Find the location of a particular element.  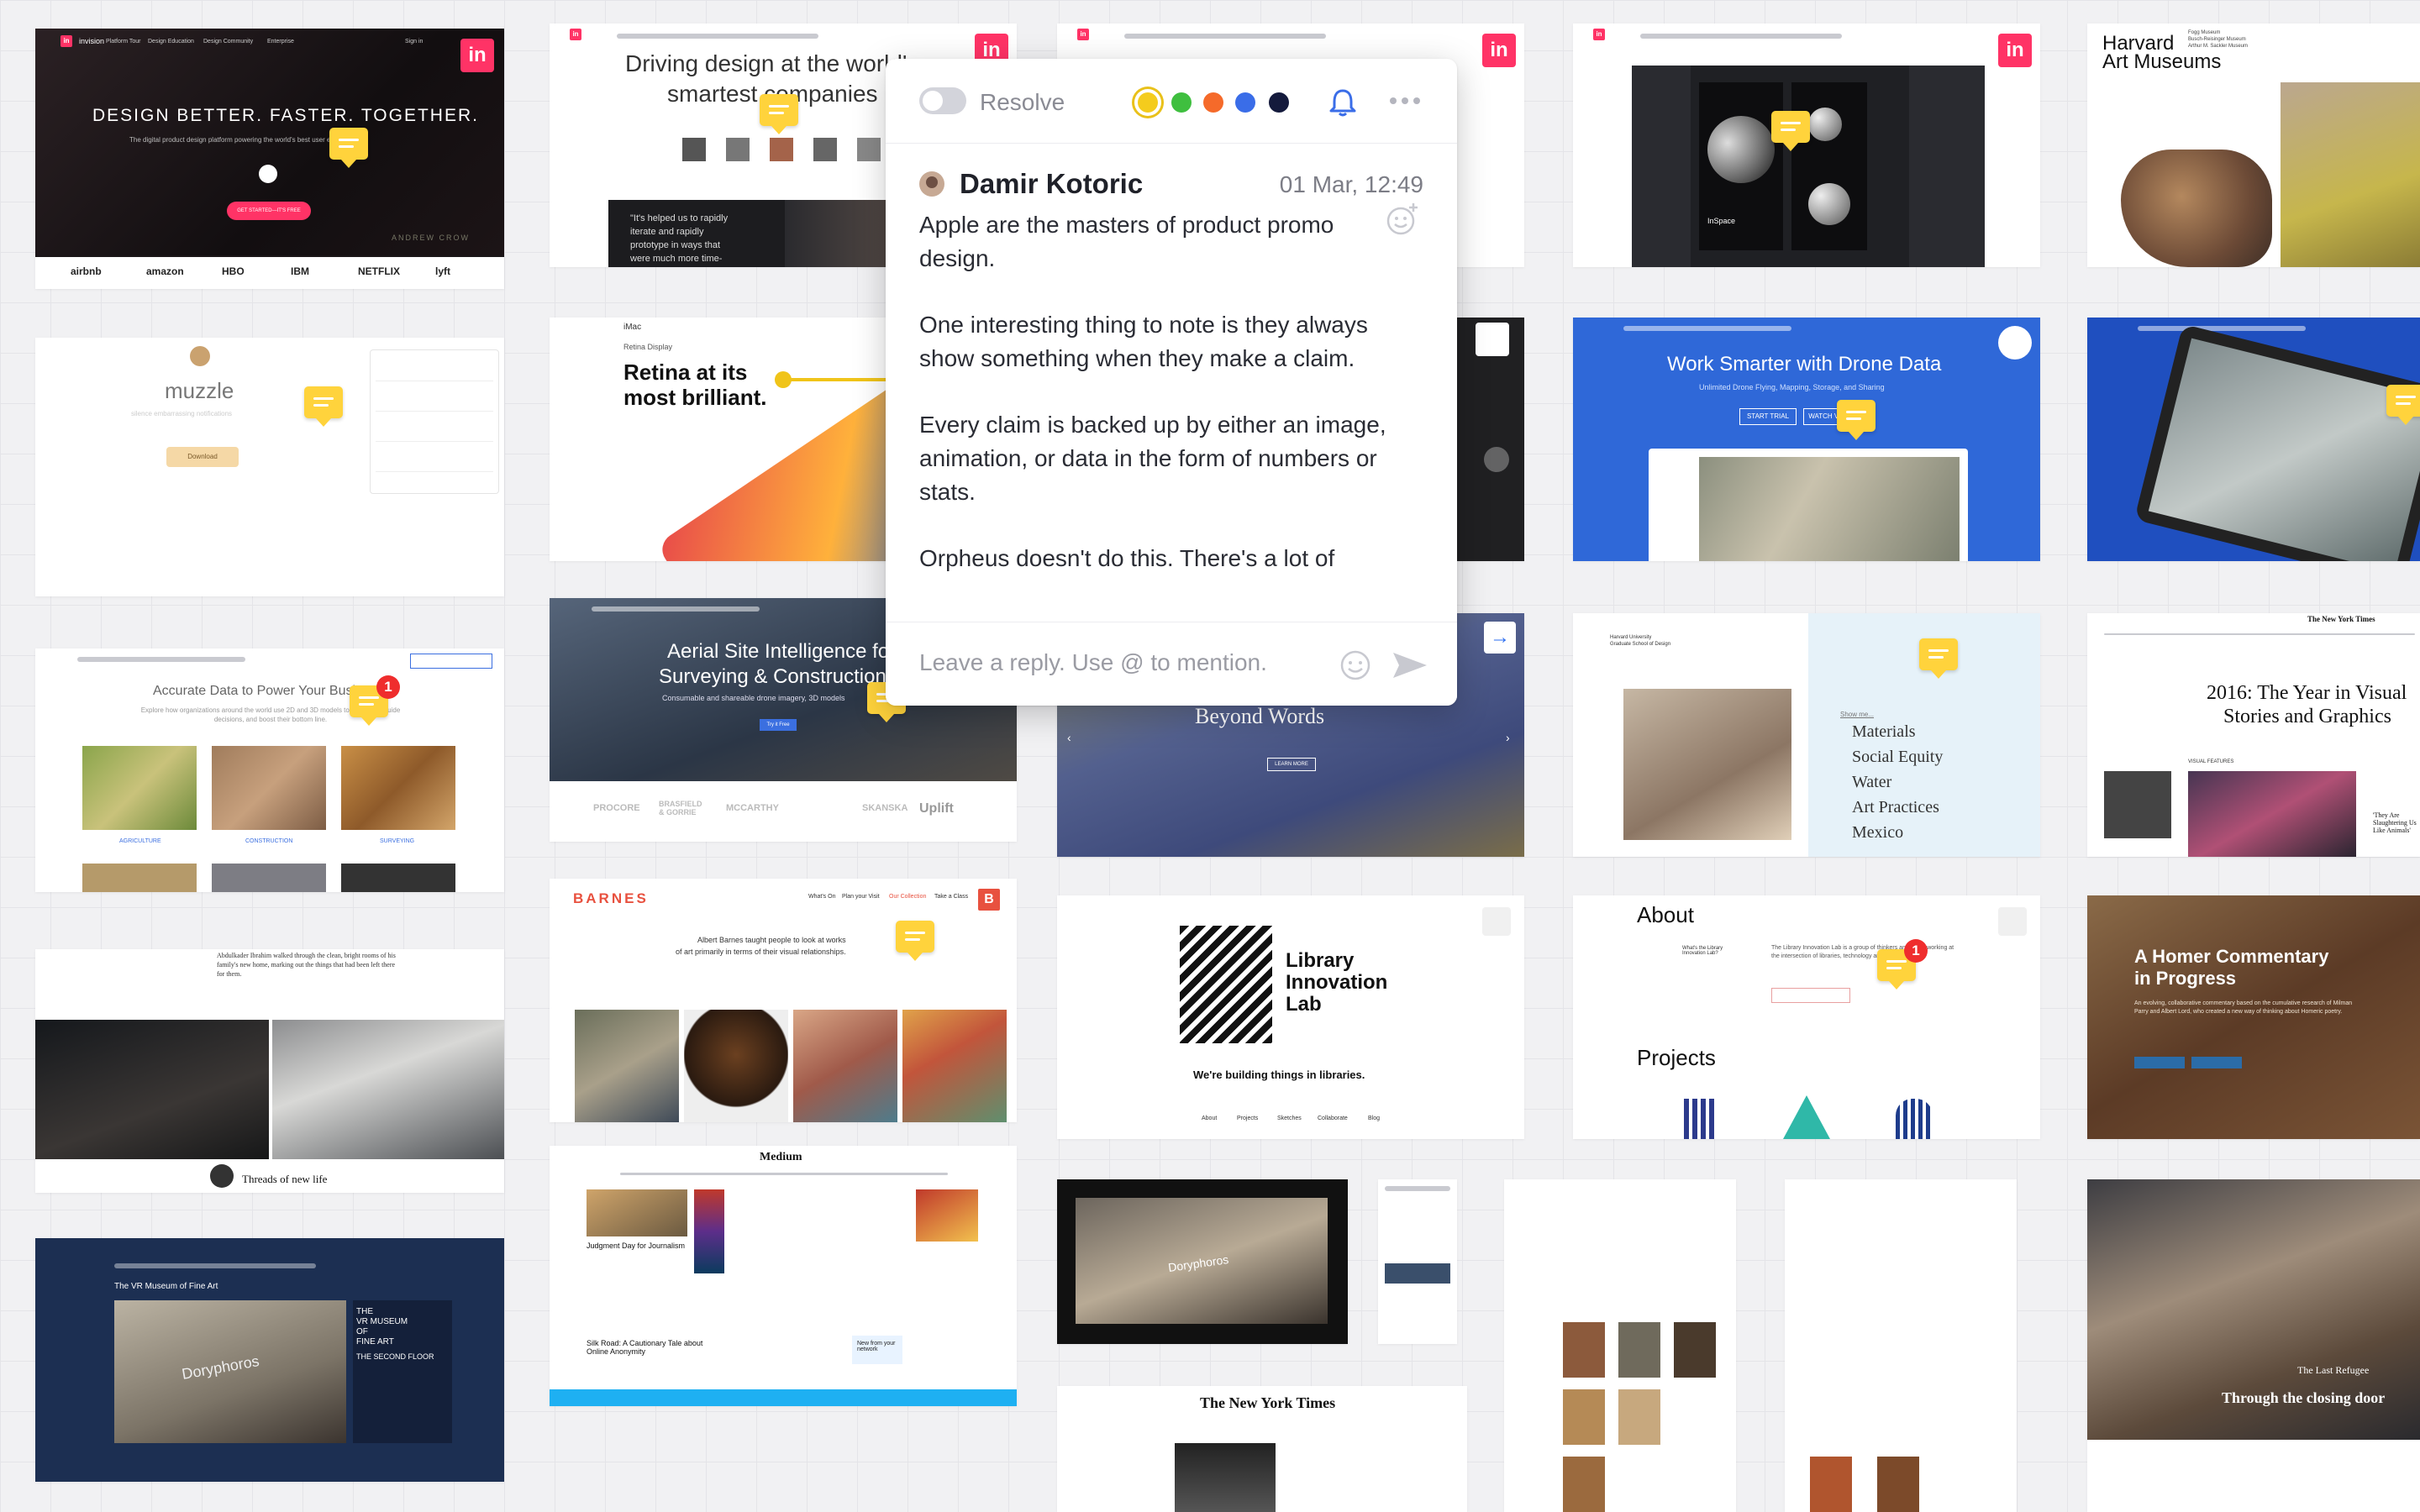

nav-item: About is located at coordinates (1209, 1118).